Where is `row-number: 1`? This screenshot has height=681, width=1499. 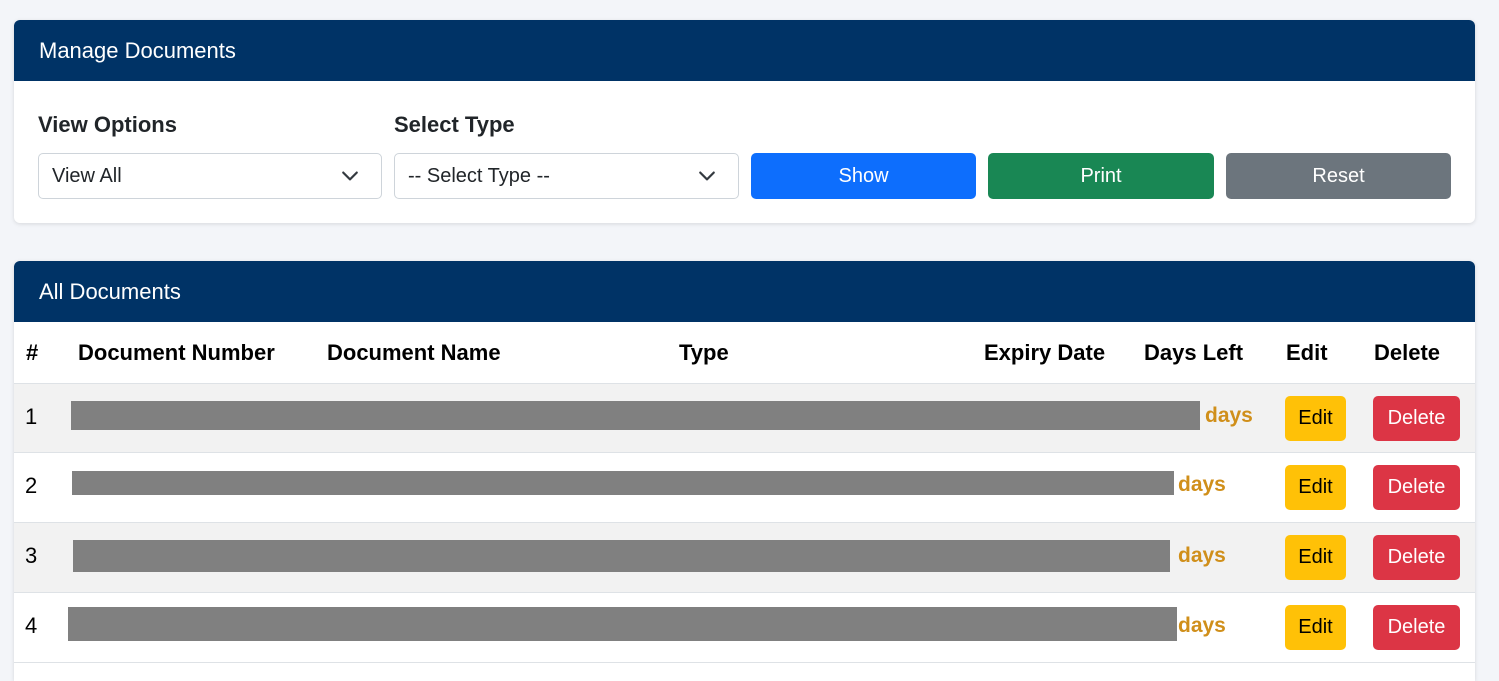 row-number: 1 is located at coordinates (31, 416).